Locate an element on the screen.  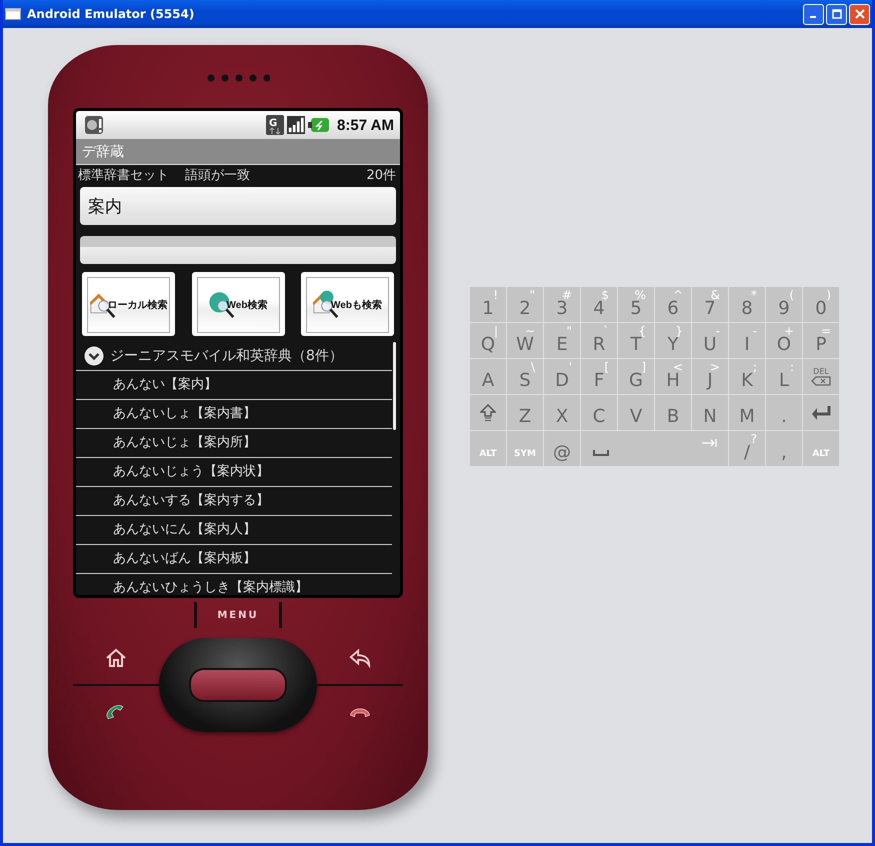
keyboard-key: Q | is located at coordinates (488, 340).